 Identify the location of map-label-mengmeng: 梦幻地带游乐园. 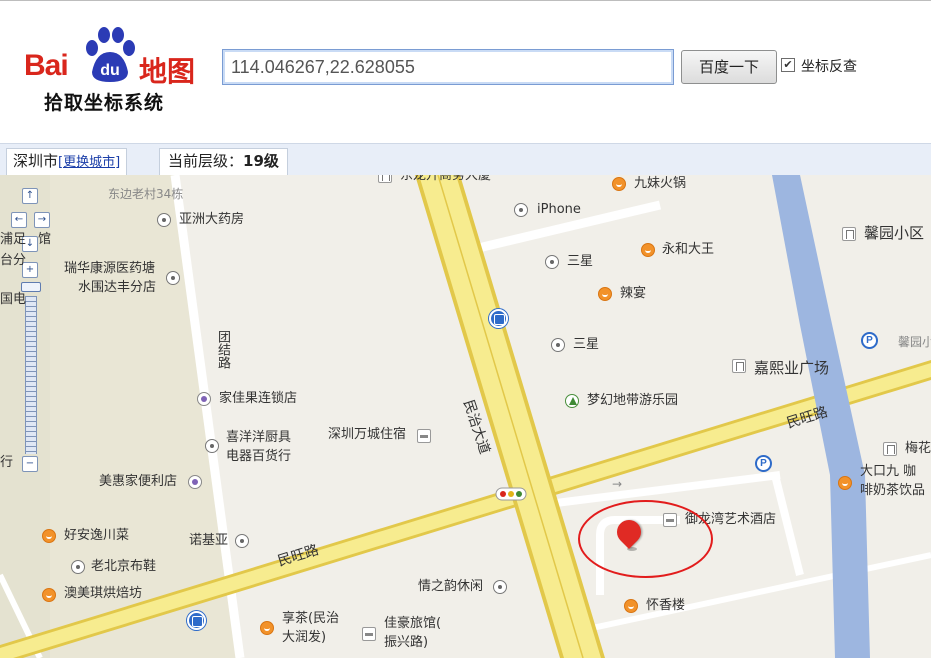
(632, 401).